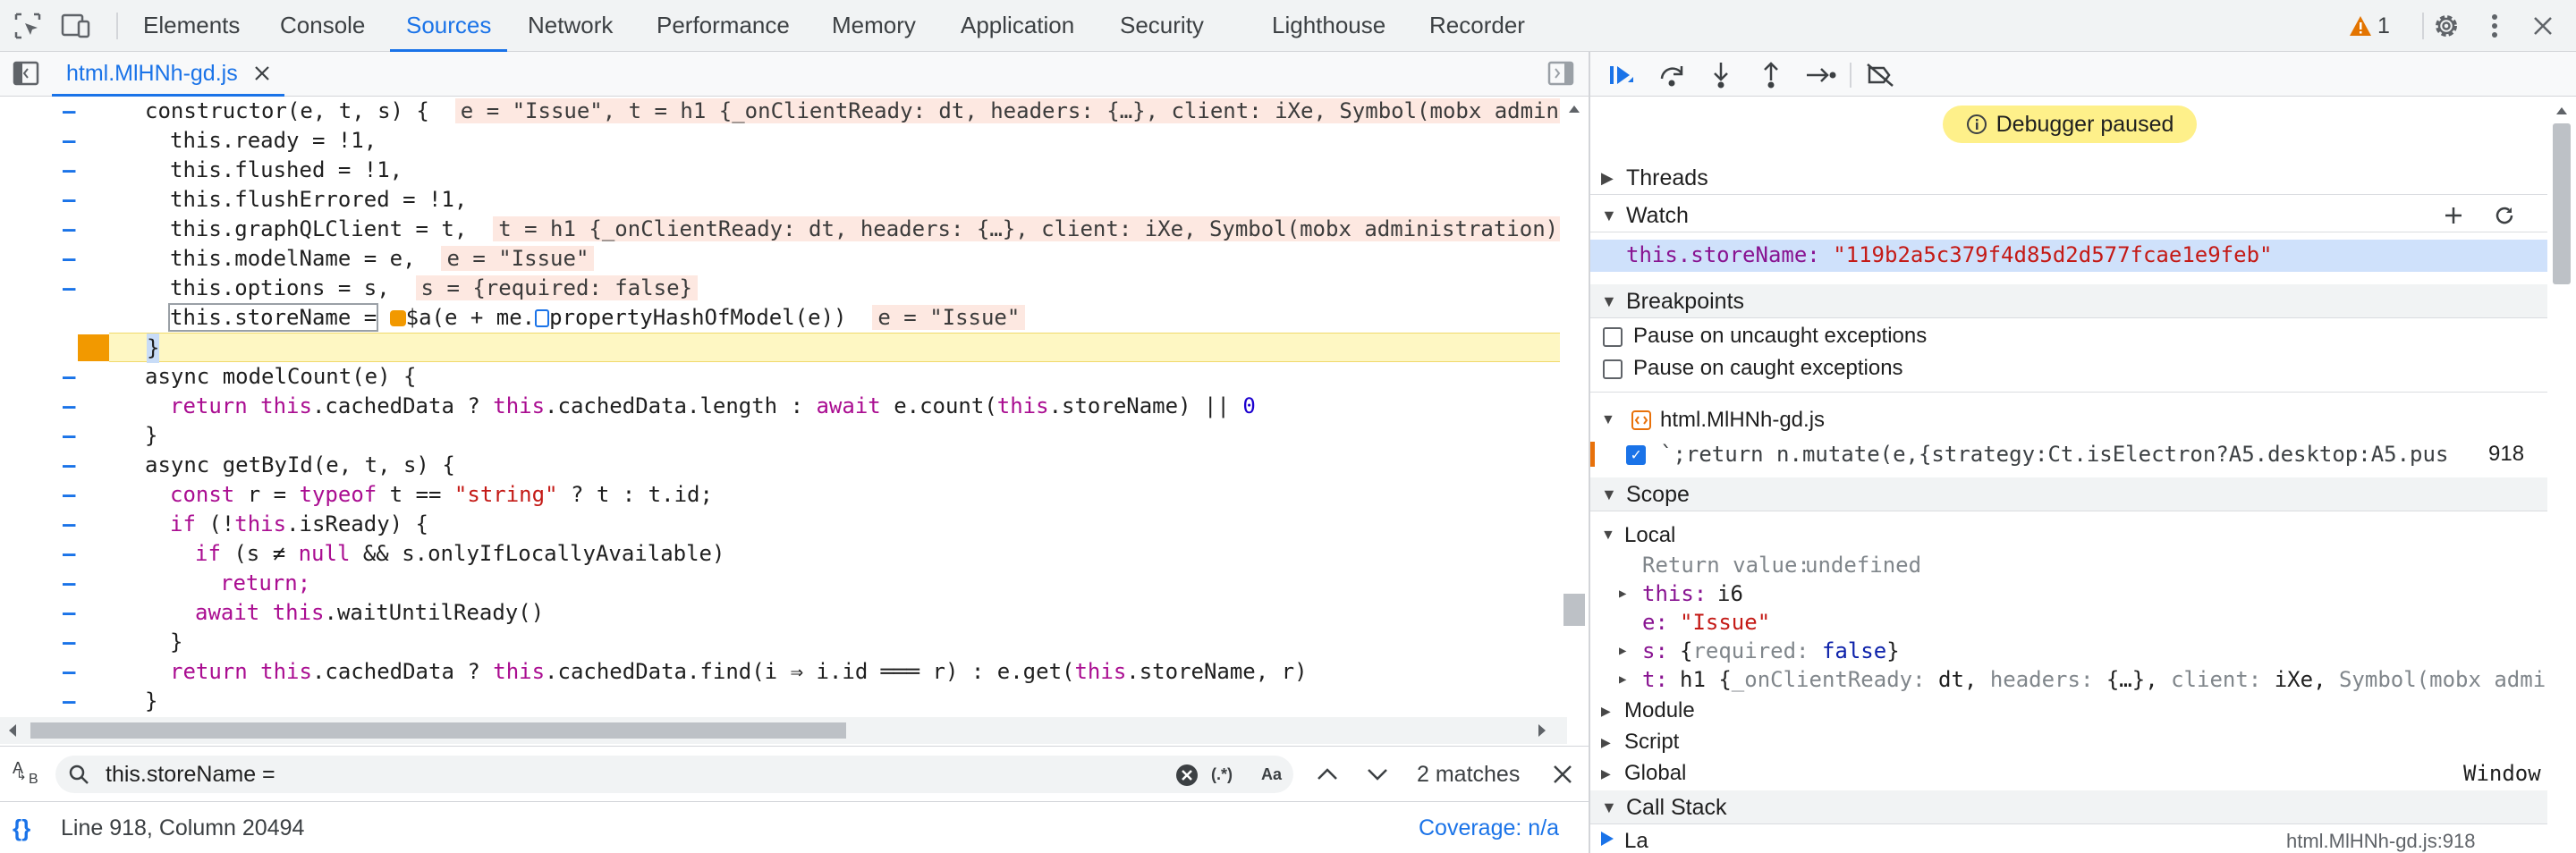  What do you see at coordinates (2070, 124) in the screenshot?
I see `debugger-paused-banner: Debugger paused` at bounding box center [2070, 124].